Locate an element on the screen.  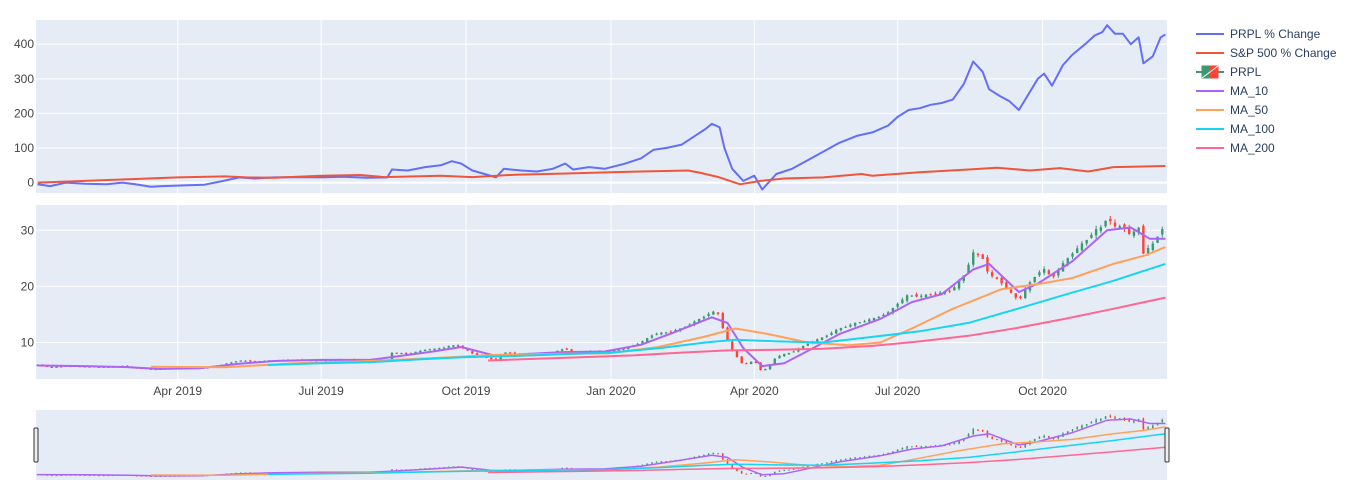
y-tick-label-top: 200 is located at coordinates (24, 113).